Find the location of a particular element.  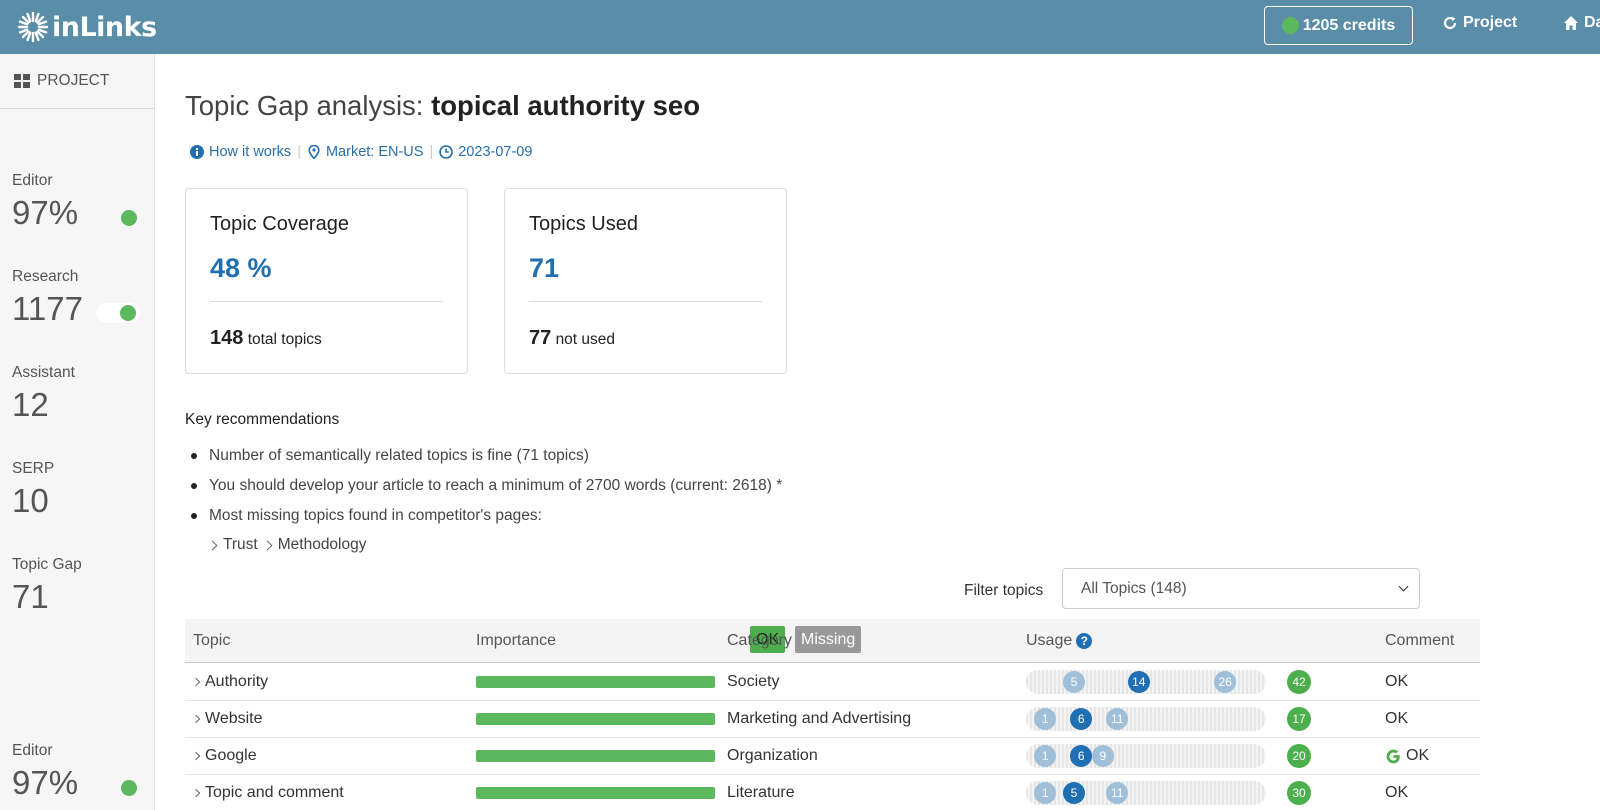

usage-total-badge: 42 is located at coordinates (1299, 682).